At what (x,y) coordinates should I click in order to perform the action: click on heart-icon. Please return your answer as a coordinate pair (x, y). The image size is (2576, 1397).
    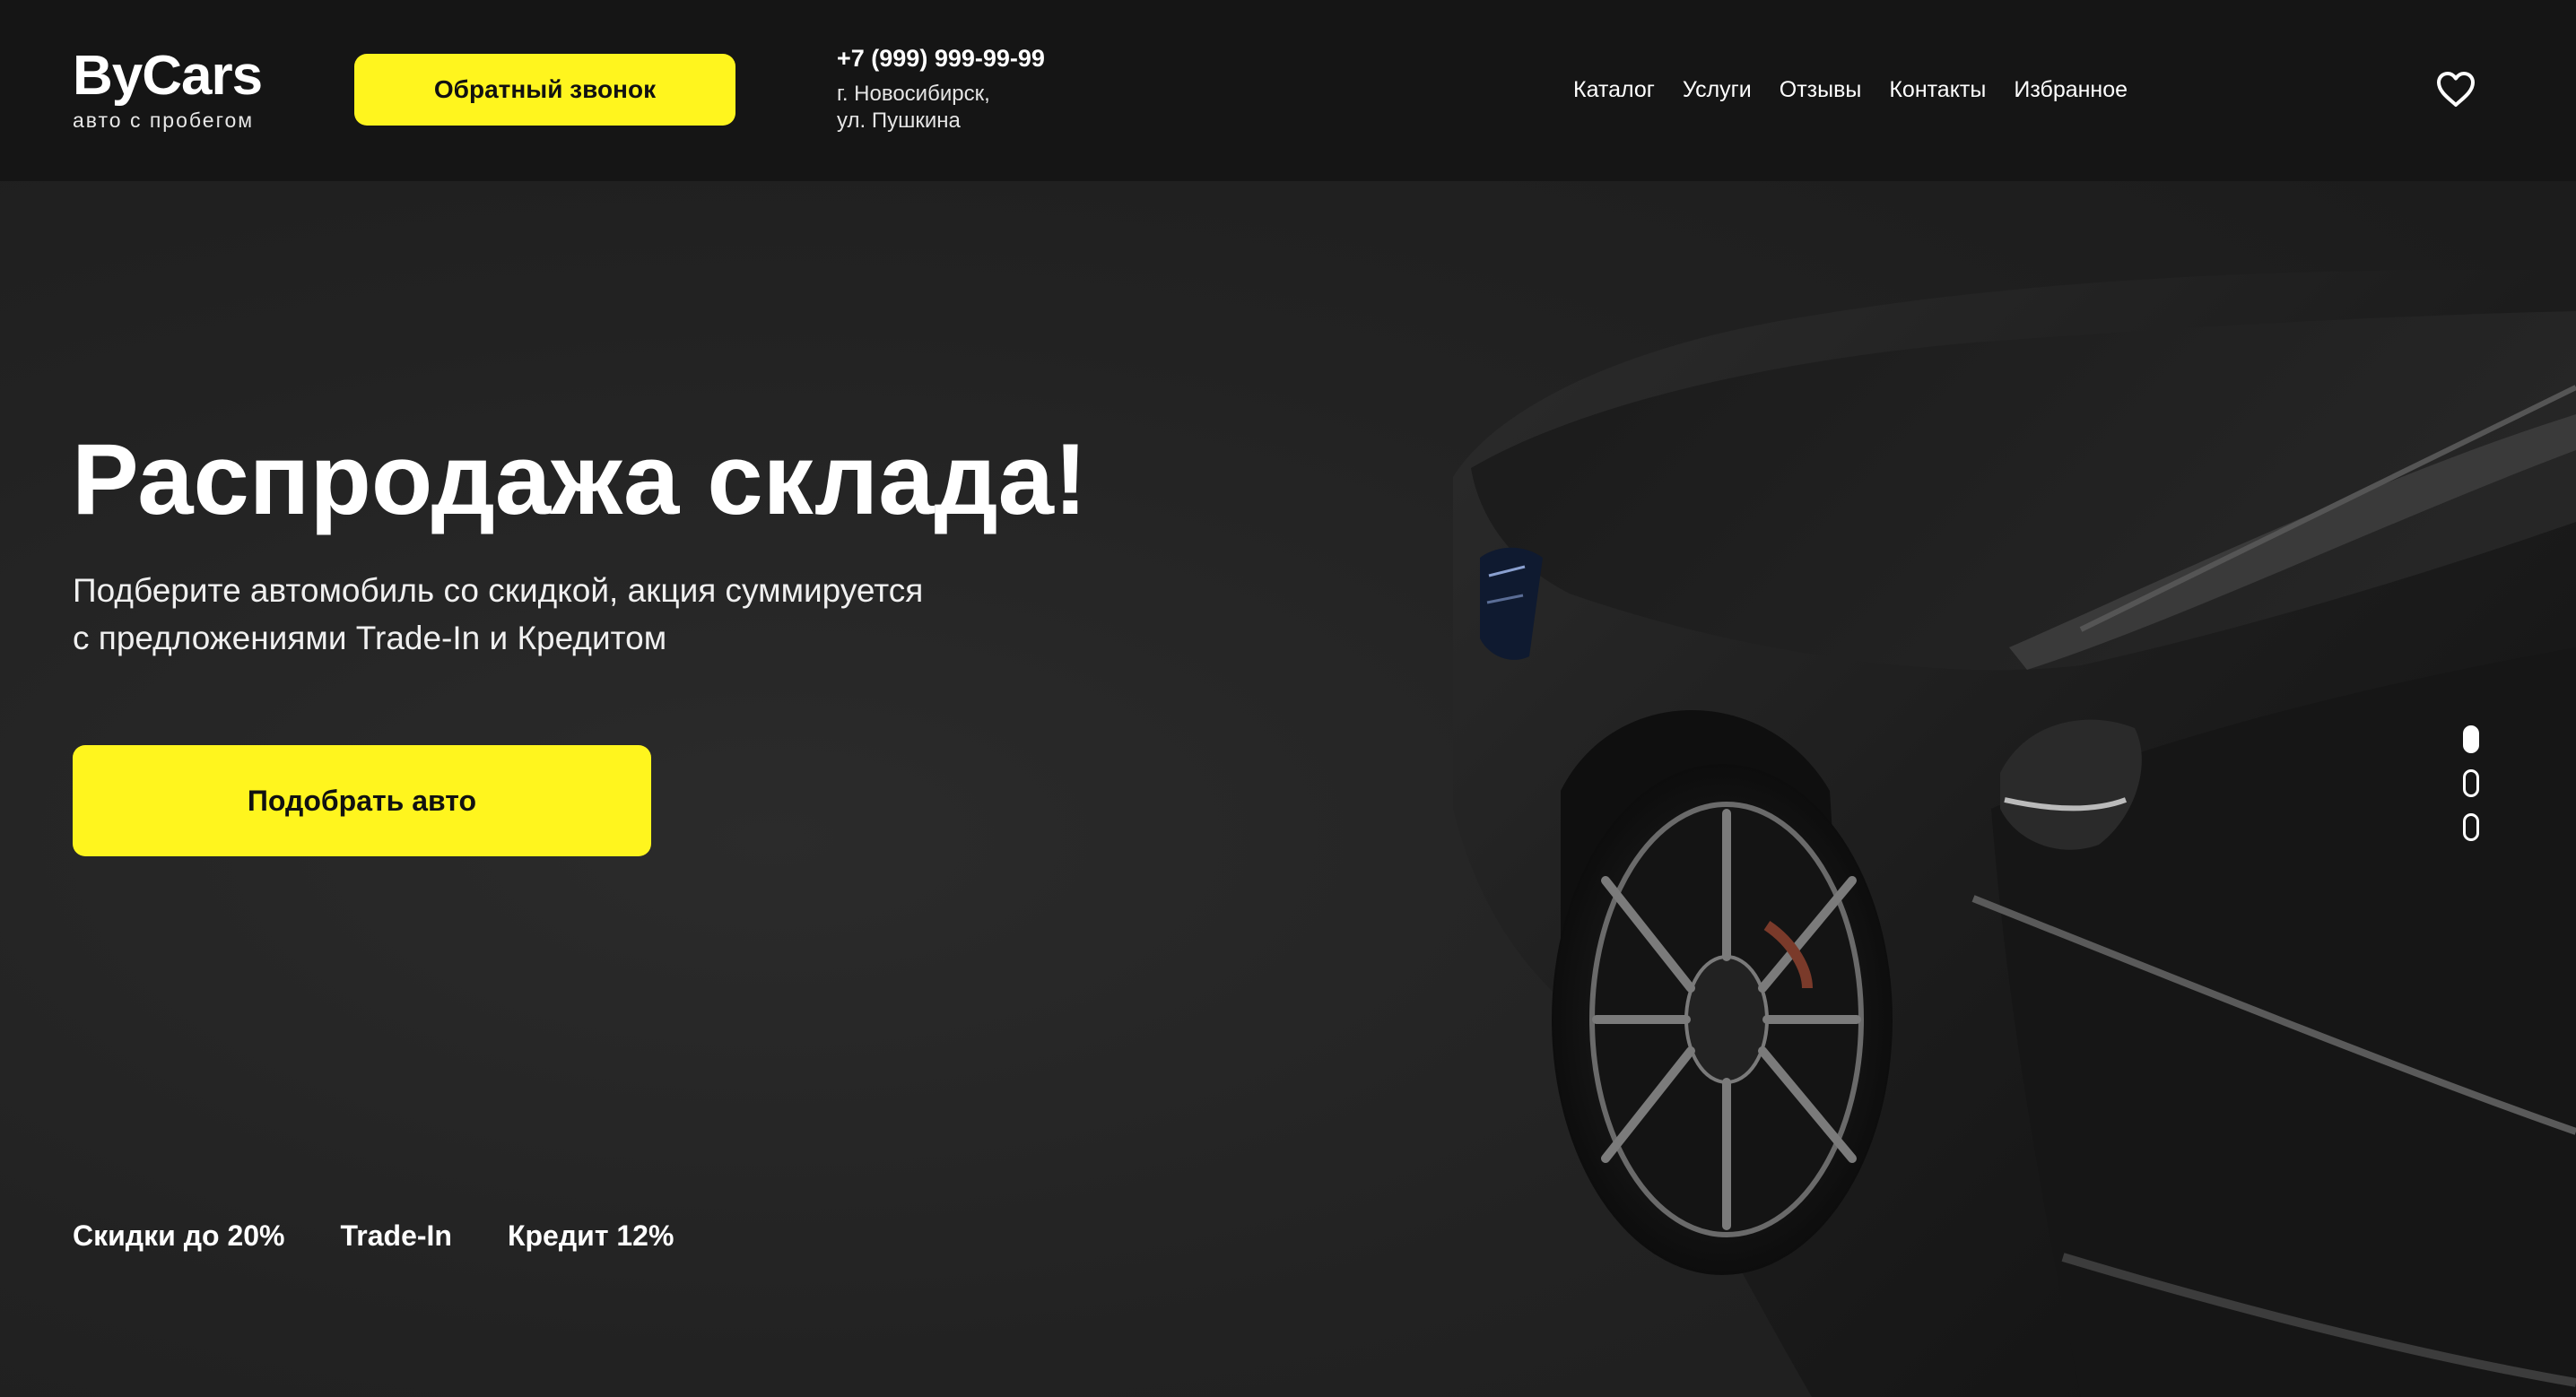
    Looking at the image, I should click on (2455, 89).